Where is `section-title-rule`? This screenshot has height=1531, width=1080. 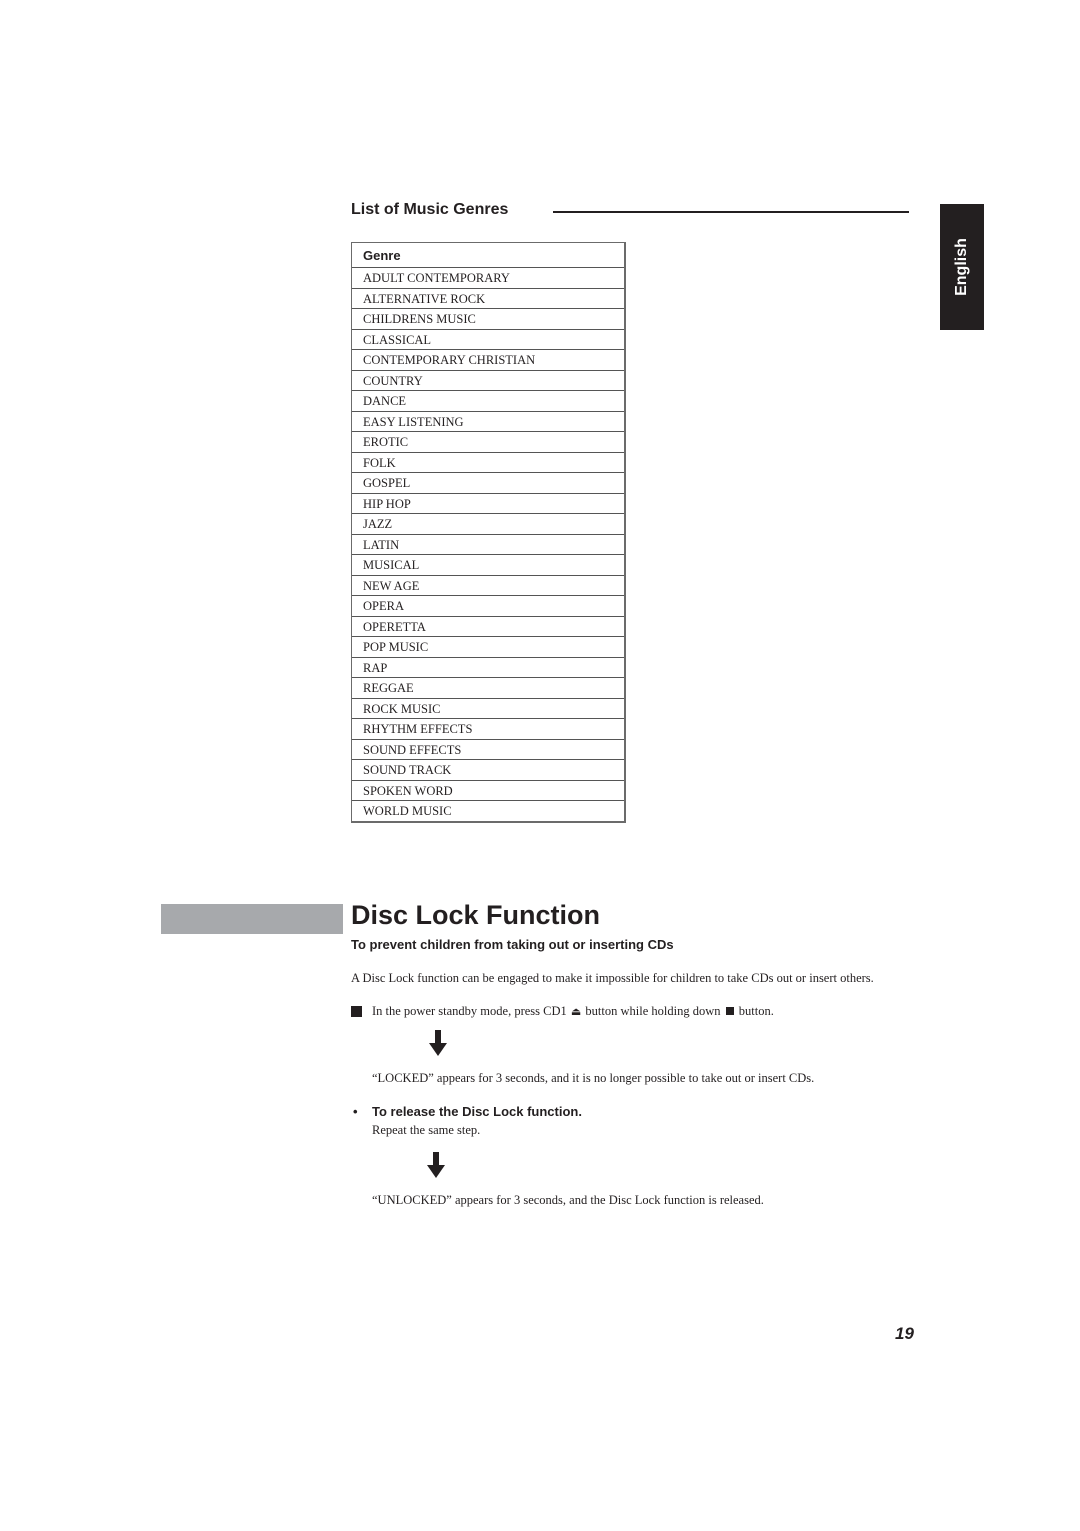
section-title-rule is located at coordinates (731, 212).